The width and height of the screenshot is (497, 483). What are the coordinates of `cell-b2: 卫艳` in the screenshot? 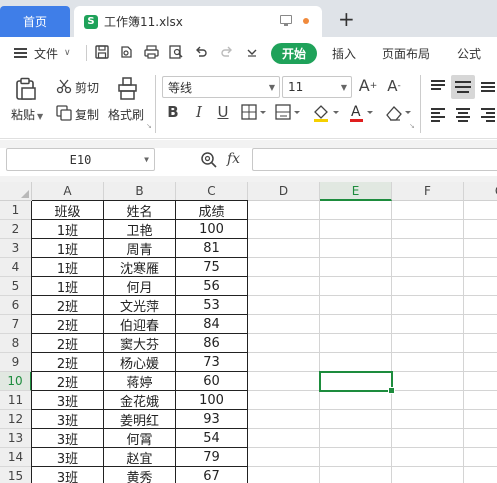 It's located at (140, 229).